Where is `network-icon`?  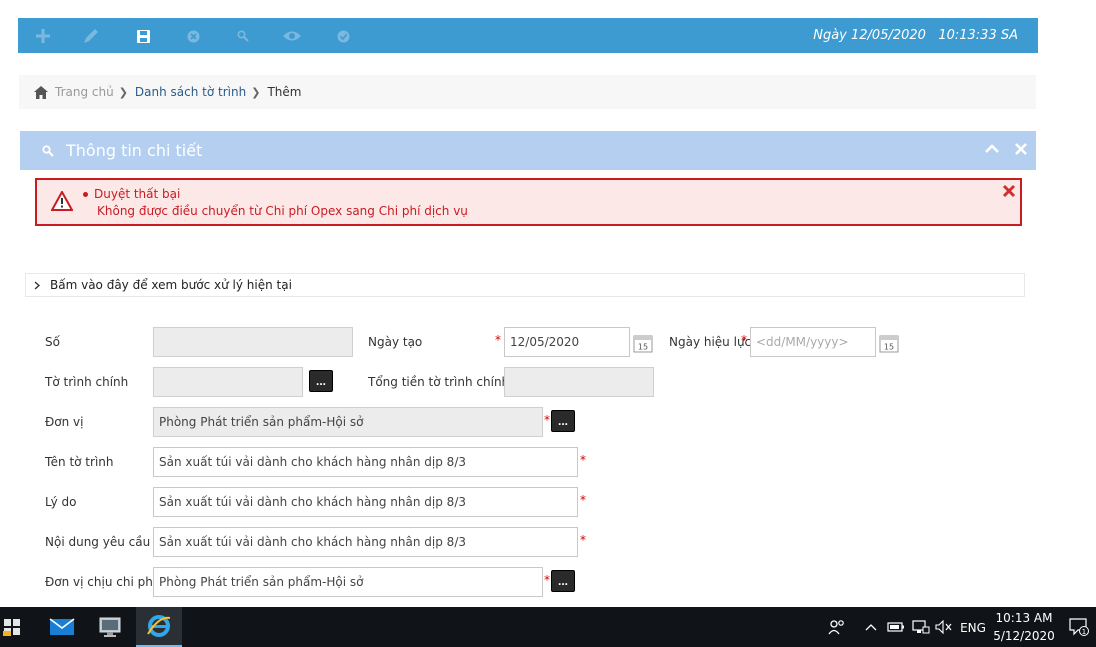
network-icon is located at coordinates (921, 627).